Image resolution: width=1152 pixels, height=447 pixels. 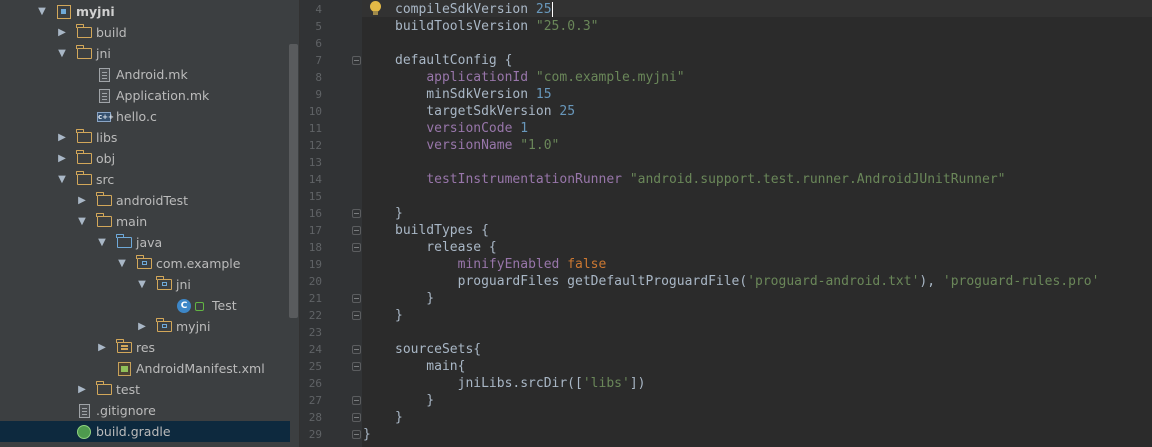 I want to click on code-token: proguardFiles getDefaultProguardFile(, so click(x=571, y=281).